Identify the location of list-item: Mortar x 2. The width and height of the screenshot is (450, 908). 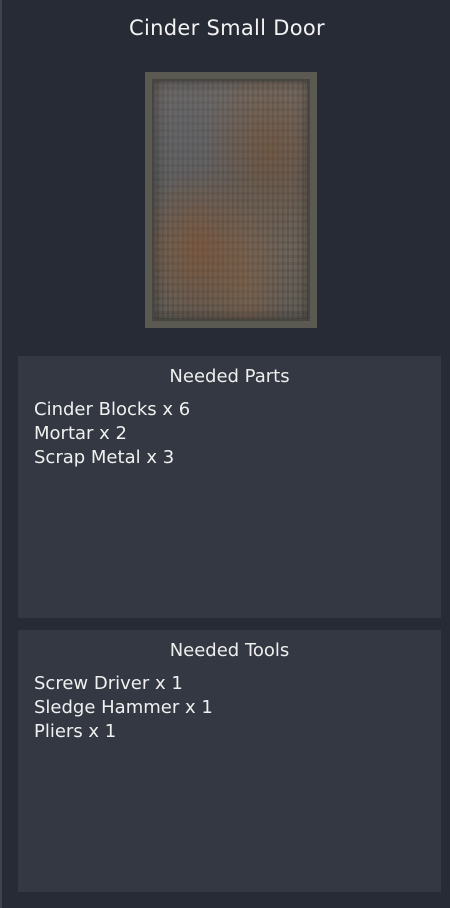
(80, 433).